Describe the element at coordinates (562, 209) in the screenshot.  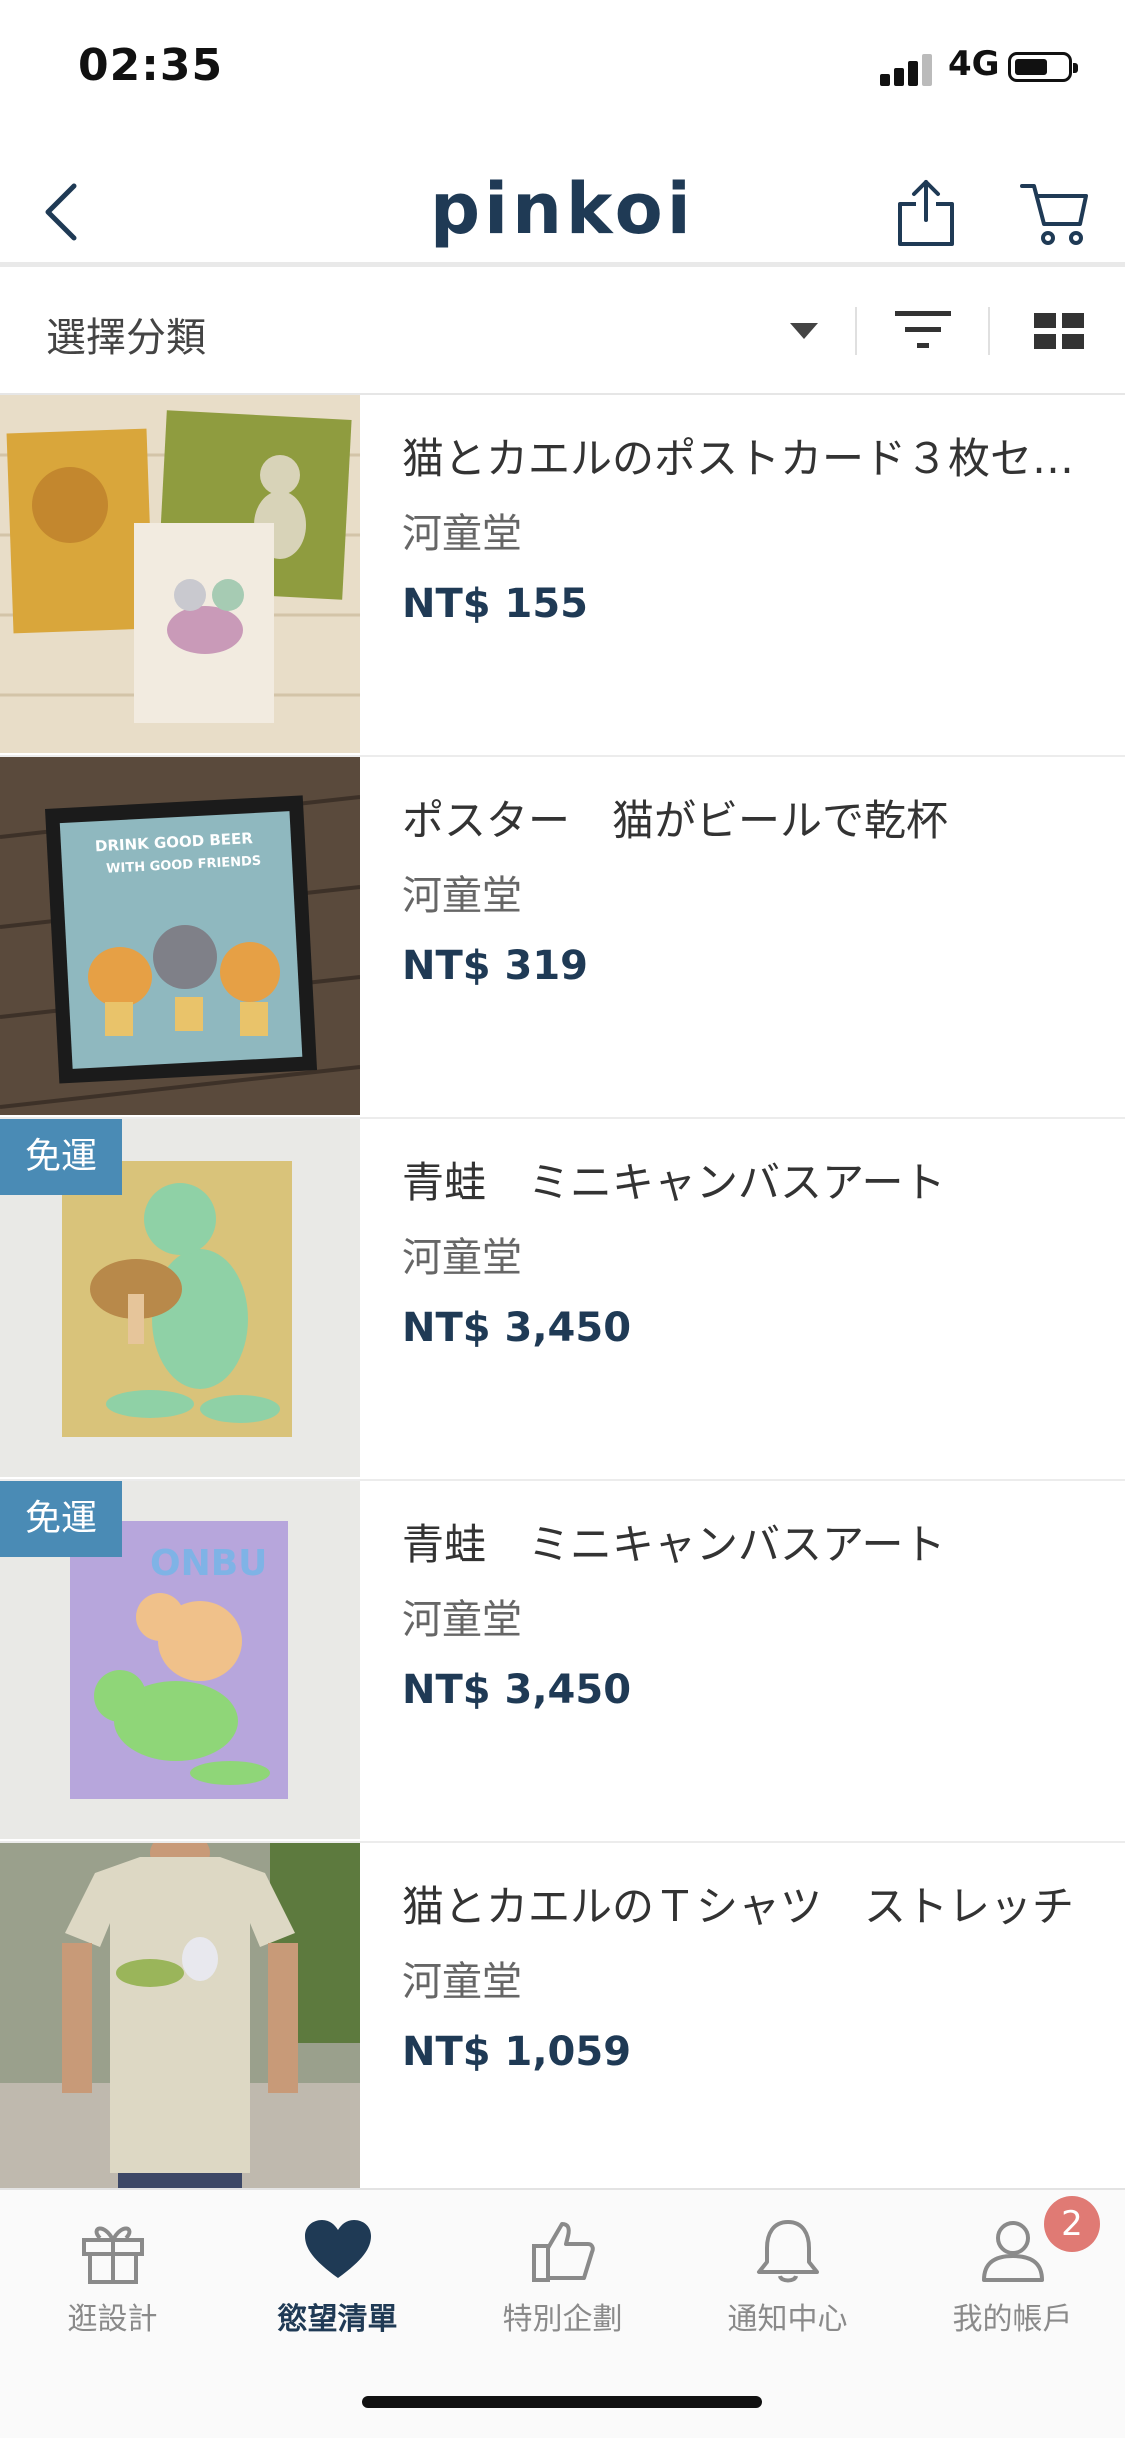
I see `pinkoi-logo: pinkoi` at that location.